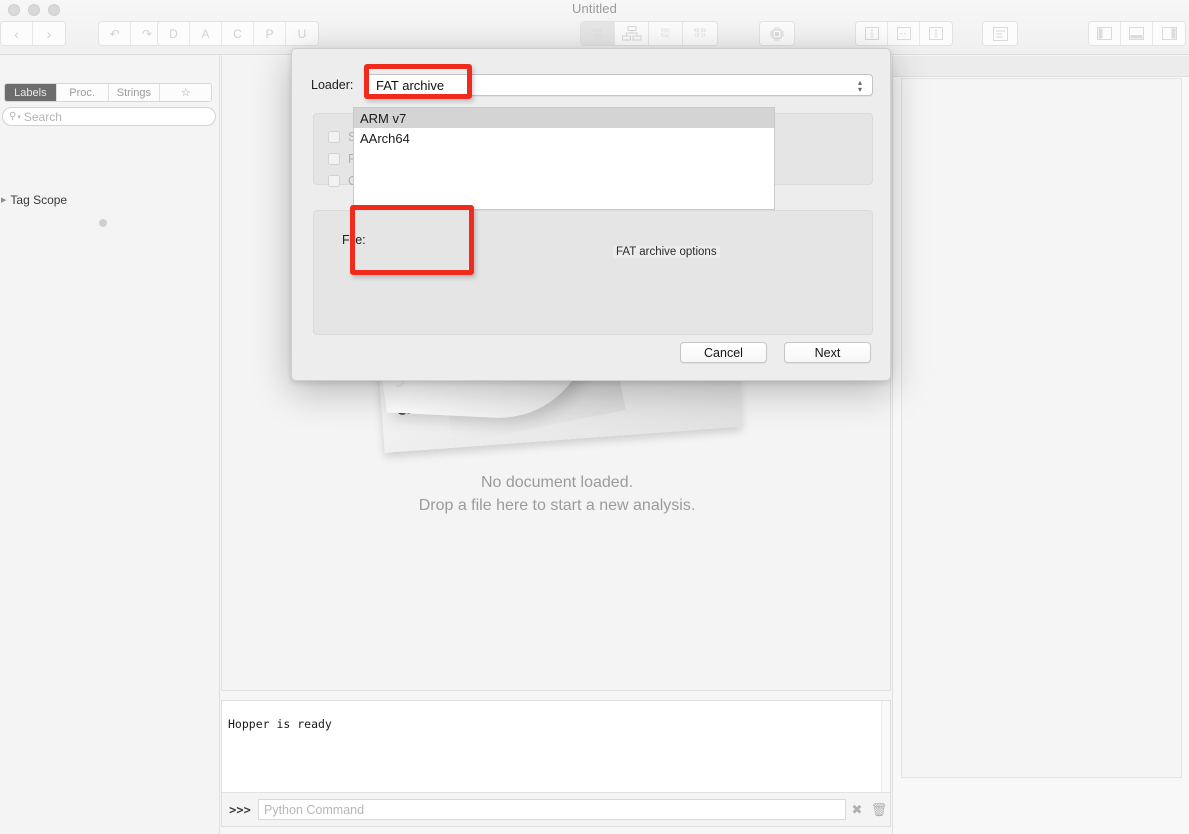 The image size is (1189, 834). I want to click on column-toggle-buttons, so click(904, 33).